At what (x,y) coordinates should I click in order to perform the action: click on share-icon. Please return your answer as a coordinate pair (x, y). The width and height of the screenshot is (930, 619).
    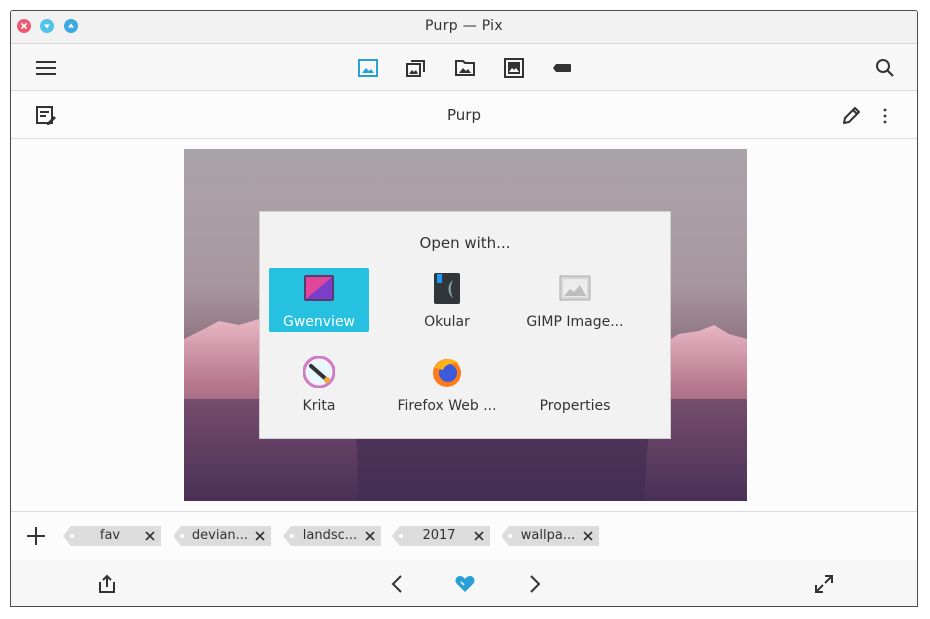
    Looking at the image, I should click on (107, 583).